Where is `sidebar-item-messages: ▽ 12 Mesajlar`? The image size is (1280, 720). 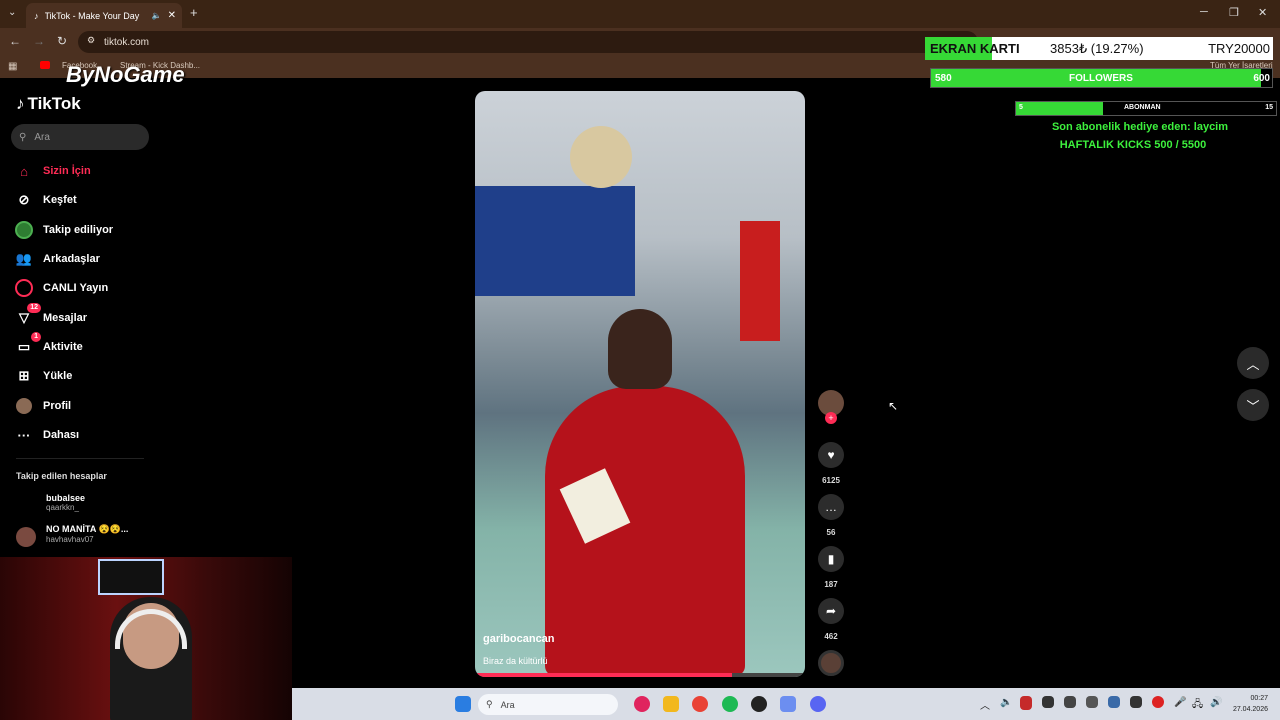 sidebar-item-messages: ▽ 12 Mesajlar is located at coordinates (84, 316).